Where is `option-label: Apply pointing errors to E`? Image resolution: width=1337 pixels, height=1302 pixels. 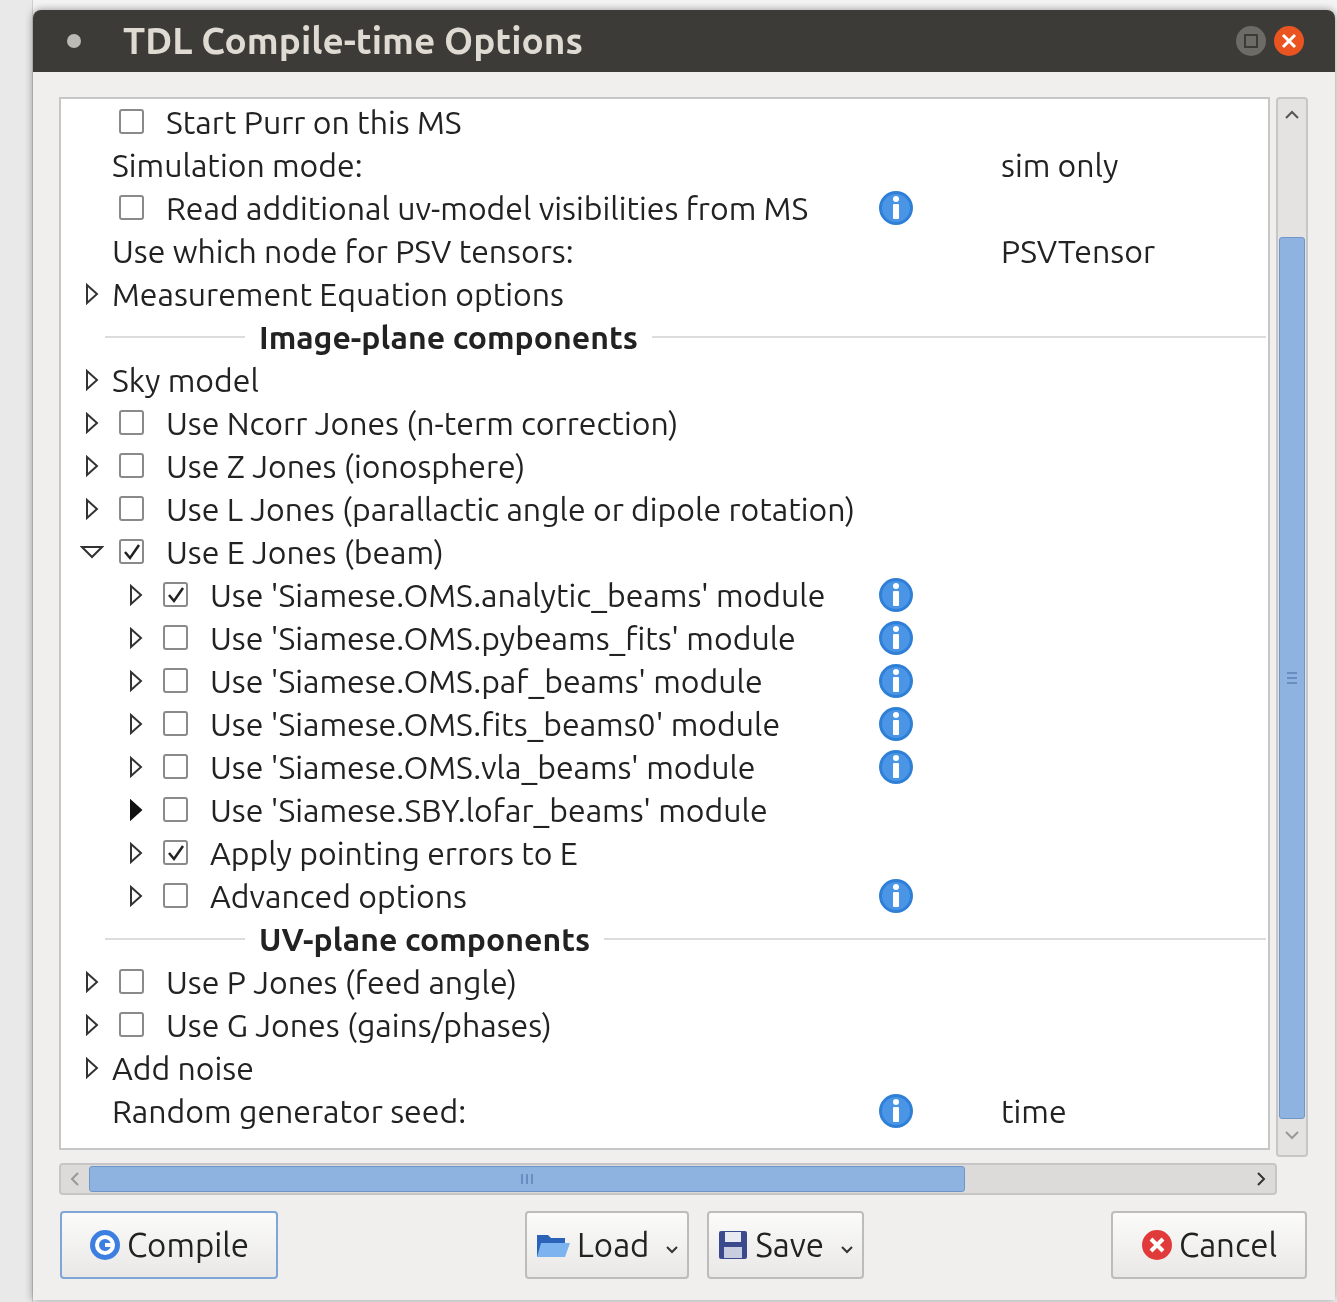 option-label: Apply pointing errors to E is located at coordinates (394, 853).